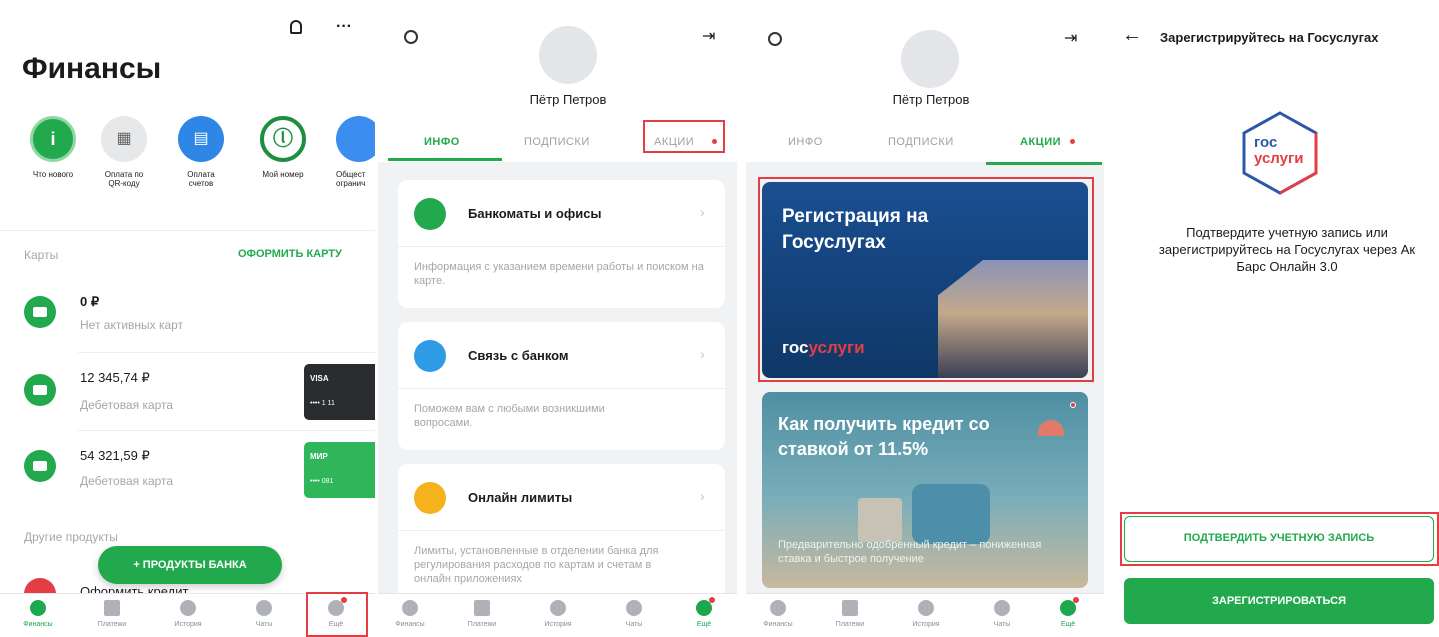  Describe the element at coordinates (187, 470) in the screenshot. I see `account-row: 54 321,59 ₽ Дебетовая карта МИР •••• 081` at that location.